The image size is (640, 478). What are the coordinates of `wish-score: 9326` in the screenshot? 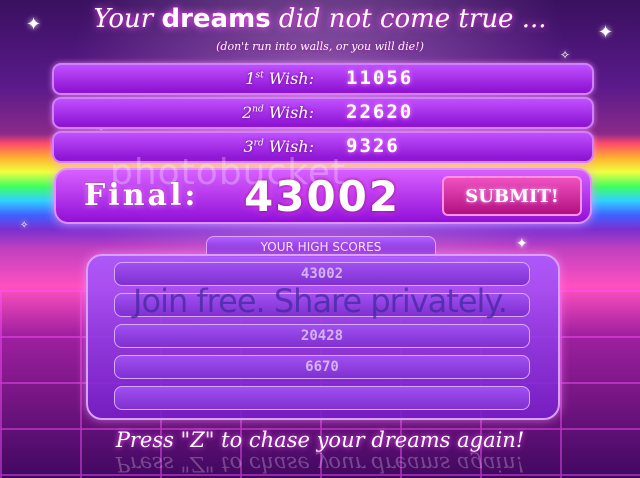 It's located at (373, 146).